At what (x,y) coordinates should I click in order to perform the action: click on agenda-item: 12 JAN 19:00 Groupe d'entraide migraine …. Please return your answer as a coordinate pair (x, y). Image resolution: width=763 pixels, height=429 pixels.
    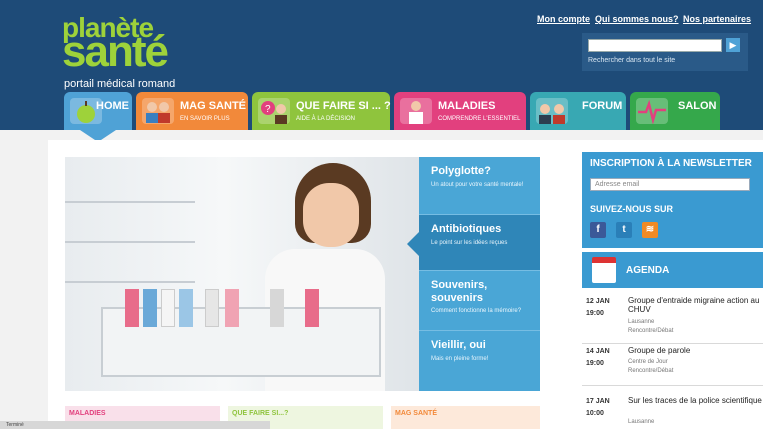
    Looking at the image, I should click on (672, 320).